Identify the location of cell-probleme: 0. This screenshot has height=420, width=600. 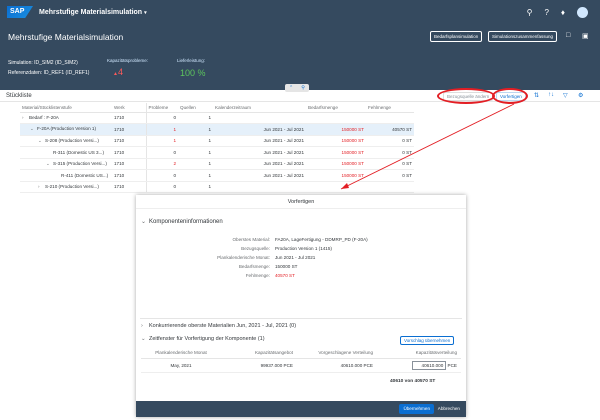
(161, 175).